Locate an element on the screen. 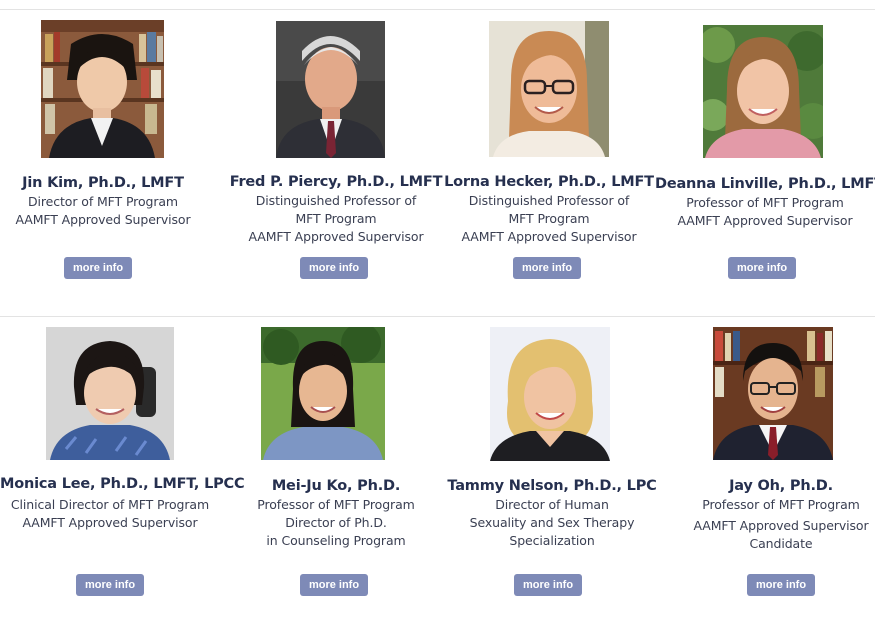 The height and width of the screenshot is (621, 875). photo-jin-kim is located at coordinates (102, 89).